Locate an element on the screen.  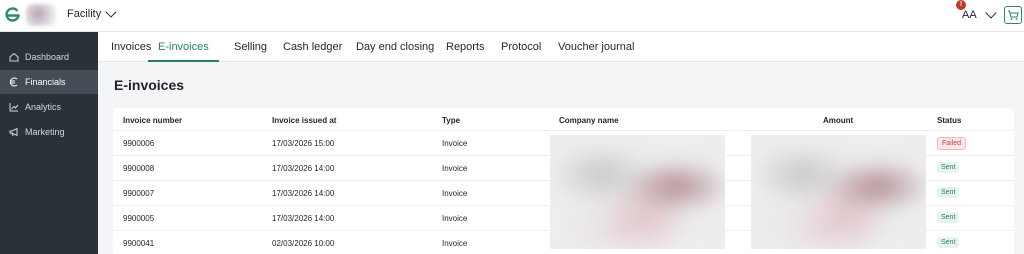
cart-icon is located at coordinates (1013, 15).